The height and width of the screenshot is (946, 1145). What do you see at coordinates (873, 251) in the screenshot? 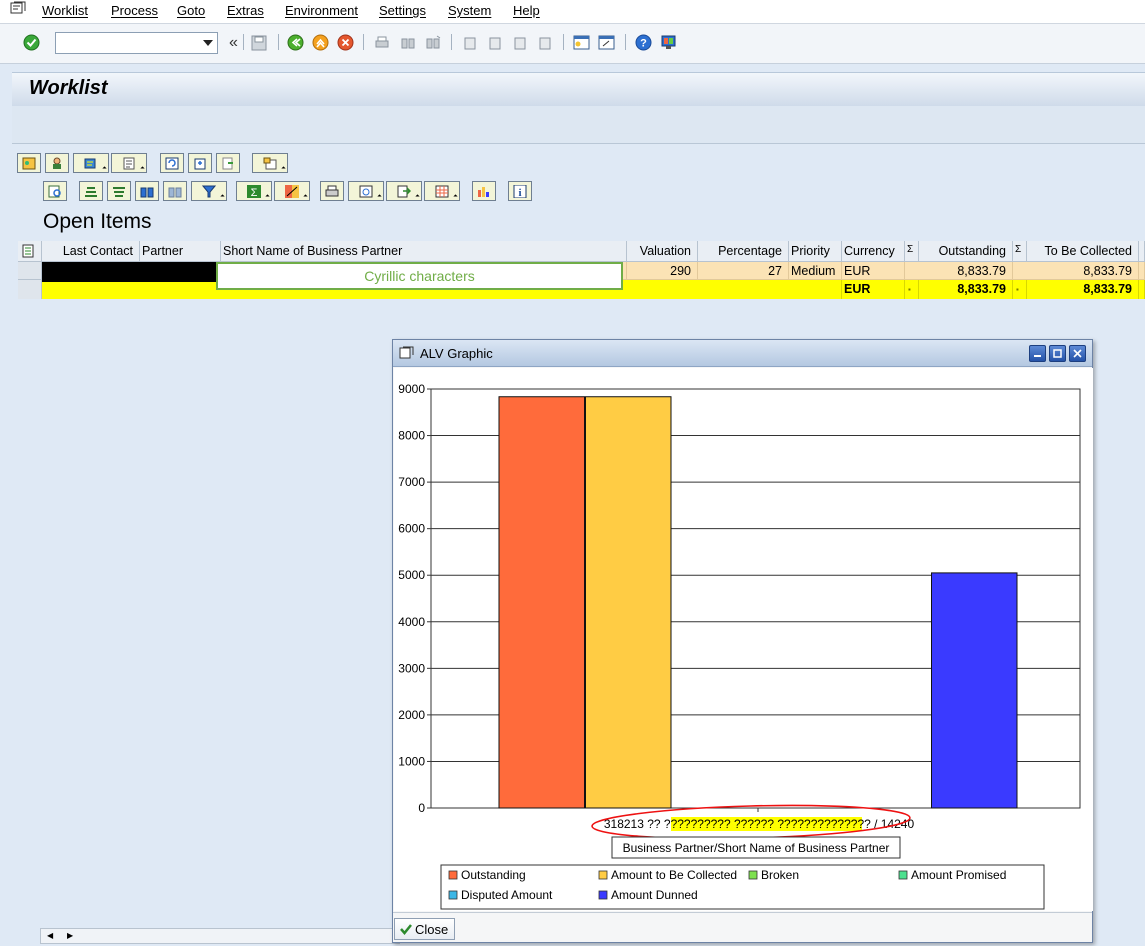
I see `column-header-currency: Currency` at bounding box center [873, 251].